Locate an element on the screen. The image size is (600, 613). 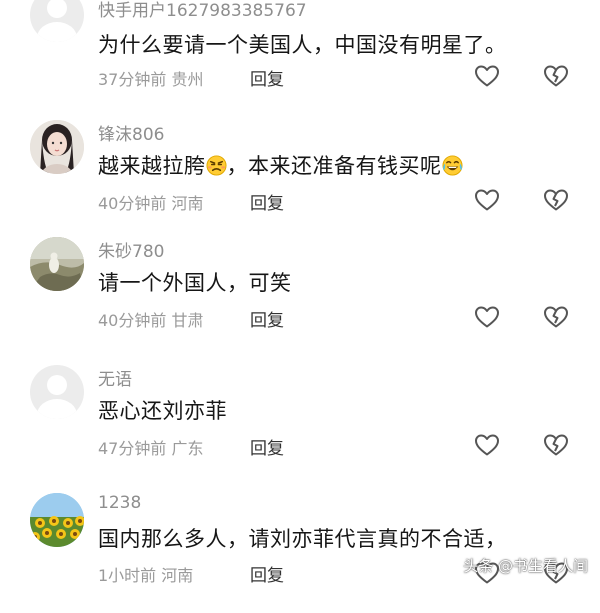
comment-text: 请一个外国人，可笑 is located at coordinates (195, 283).